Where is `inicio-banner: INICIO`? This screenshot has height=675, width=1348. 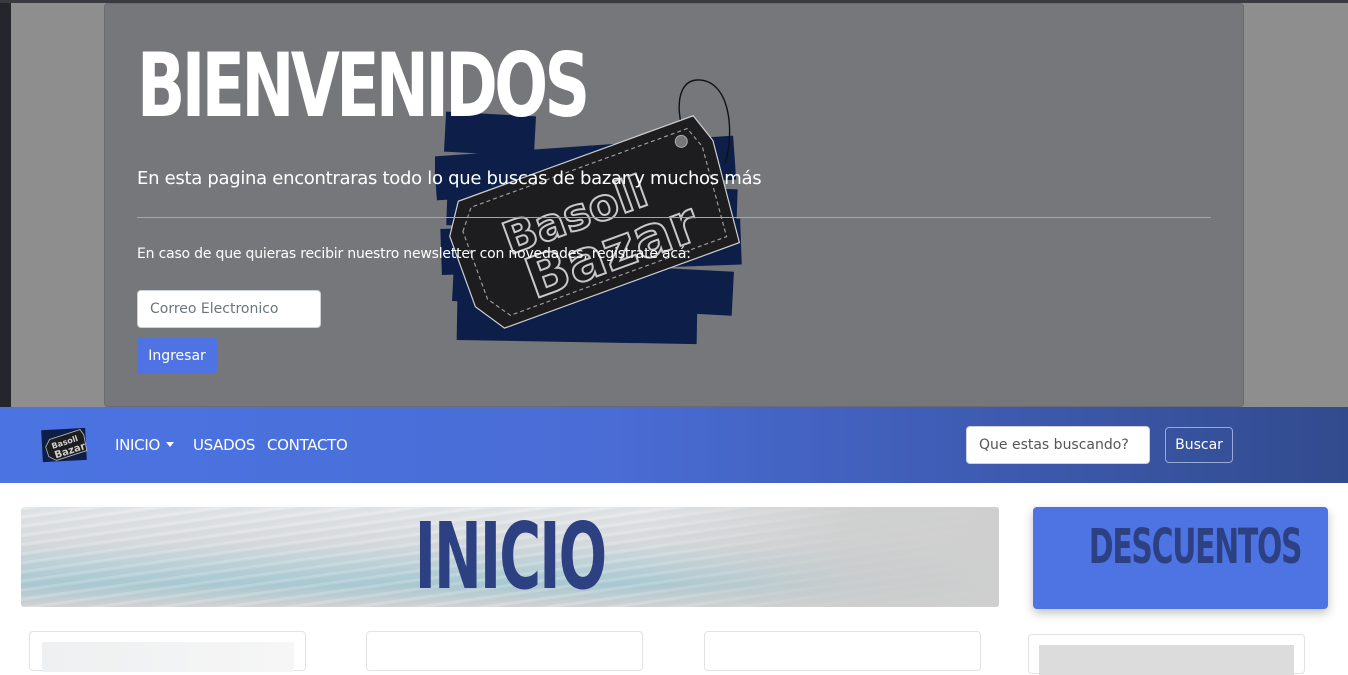
inicio-banner: INICIO is located at coordinates (510, 557).